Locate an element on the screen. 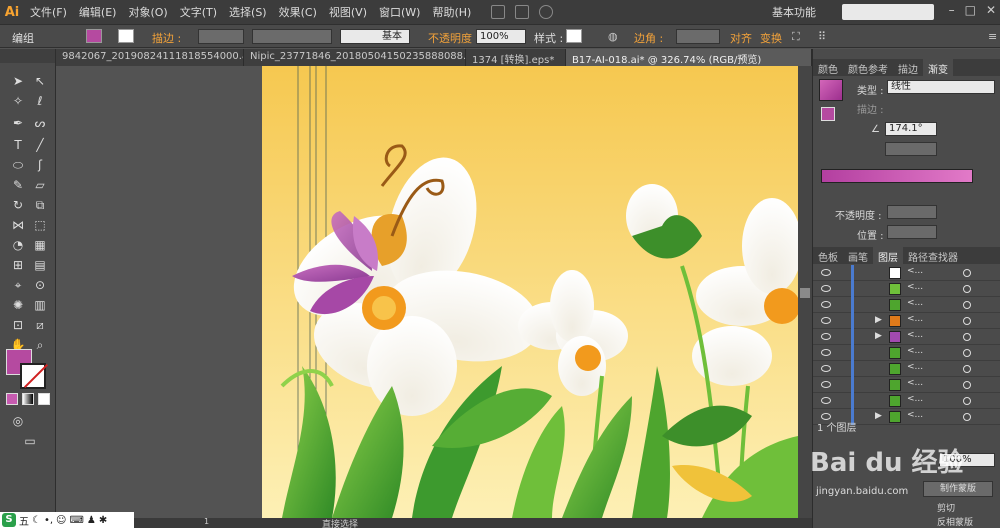 This screenshot has width=1000, height=528. tab-swatches: 色板 is located at coordinates (828, 255).